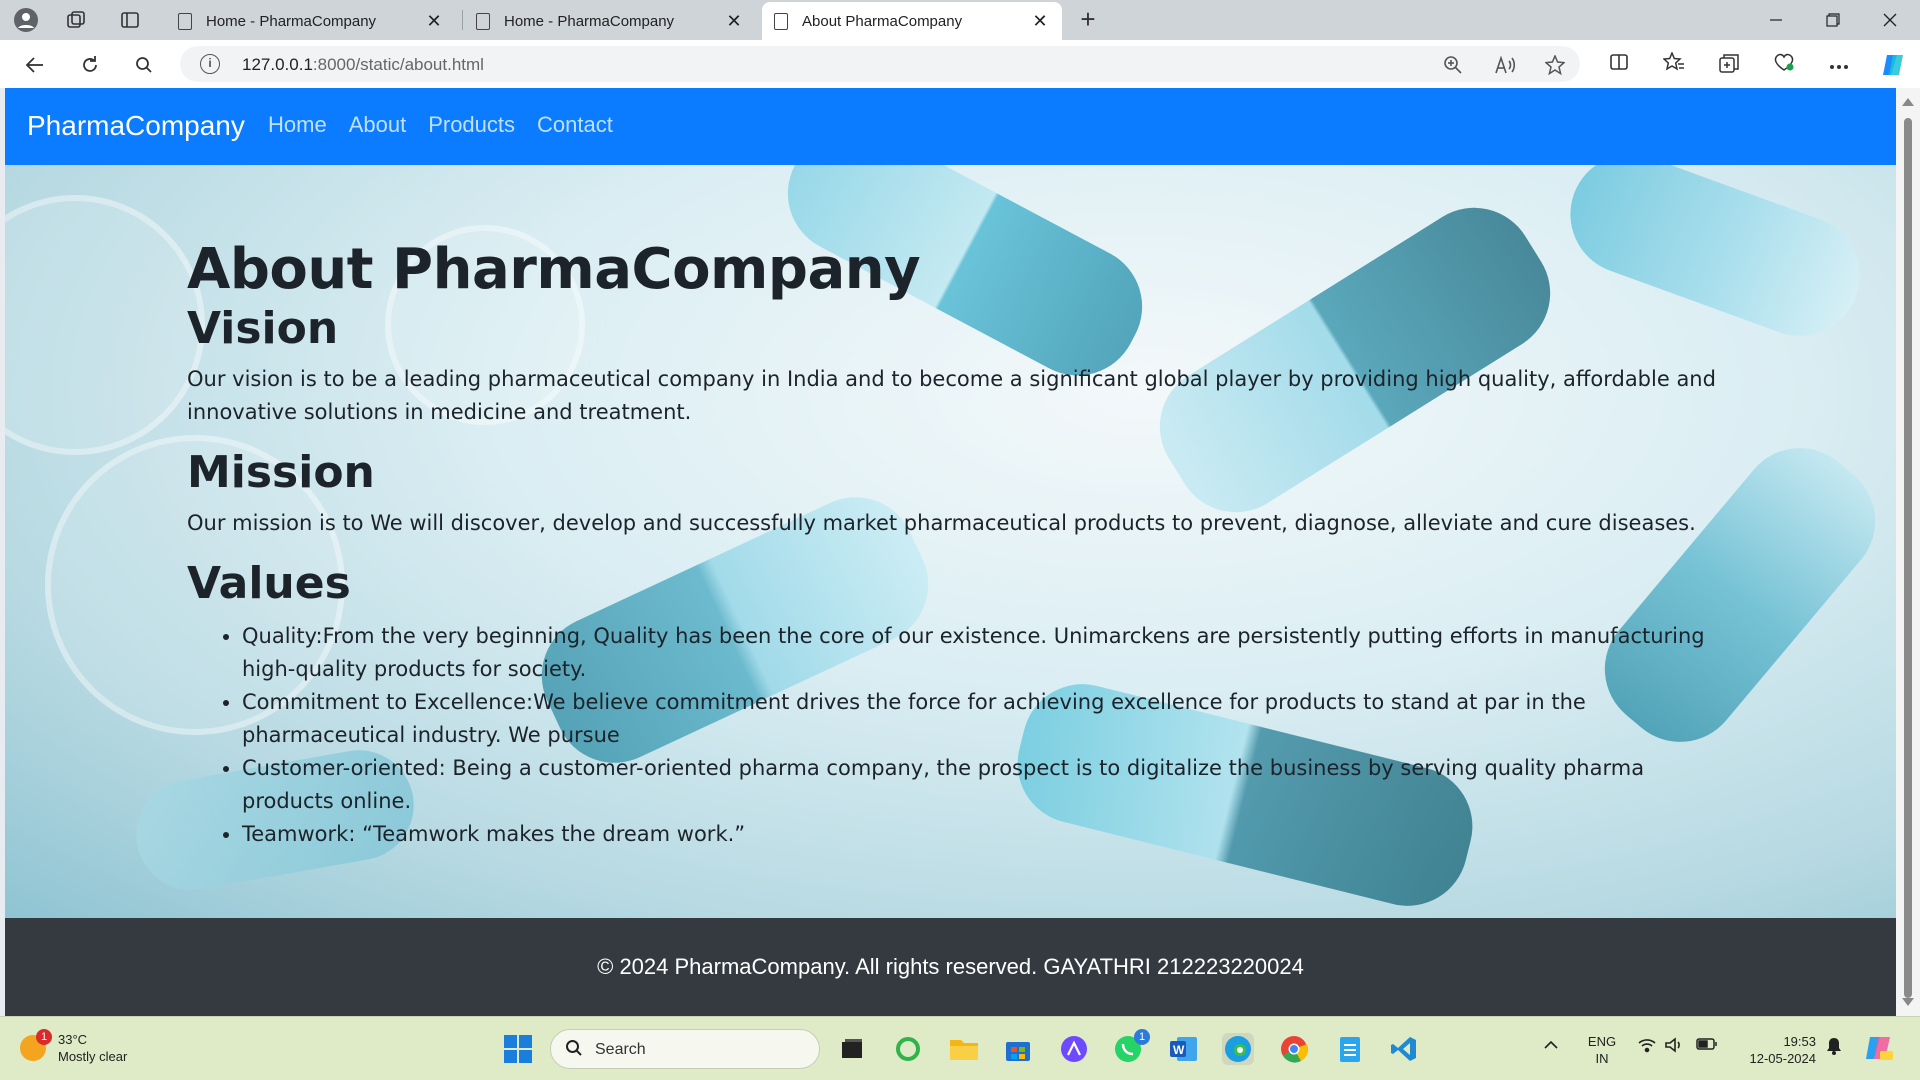 This screenshot has height=1080, width=1920. Describe the element at coordinates (1908, 1002) in the screenshot. I see `scroll-down-icon` at that location.